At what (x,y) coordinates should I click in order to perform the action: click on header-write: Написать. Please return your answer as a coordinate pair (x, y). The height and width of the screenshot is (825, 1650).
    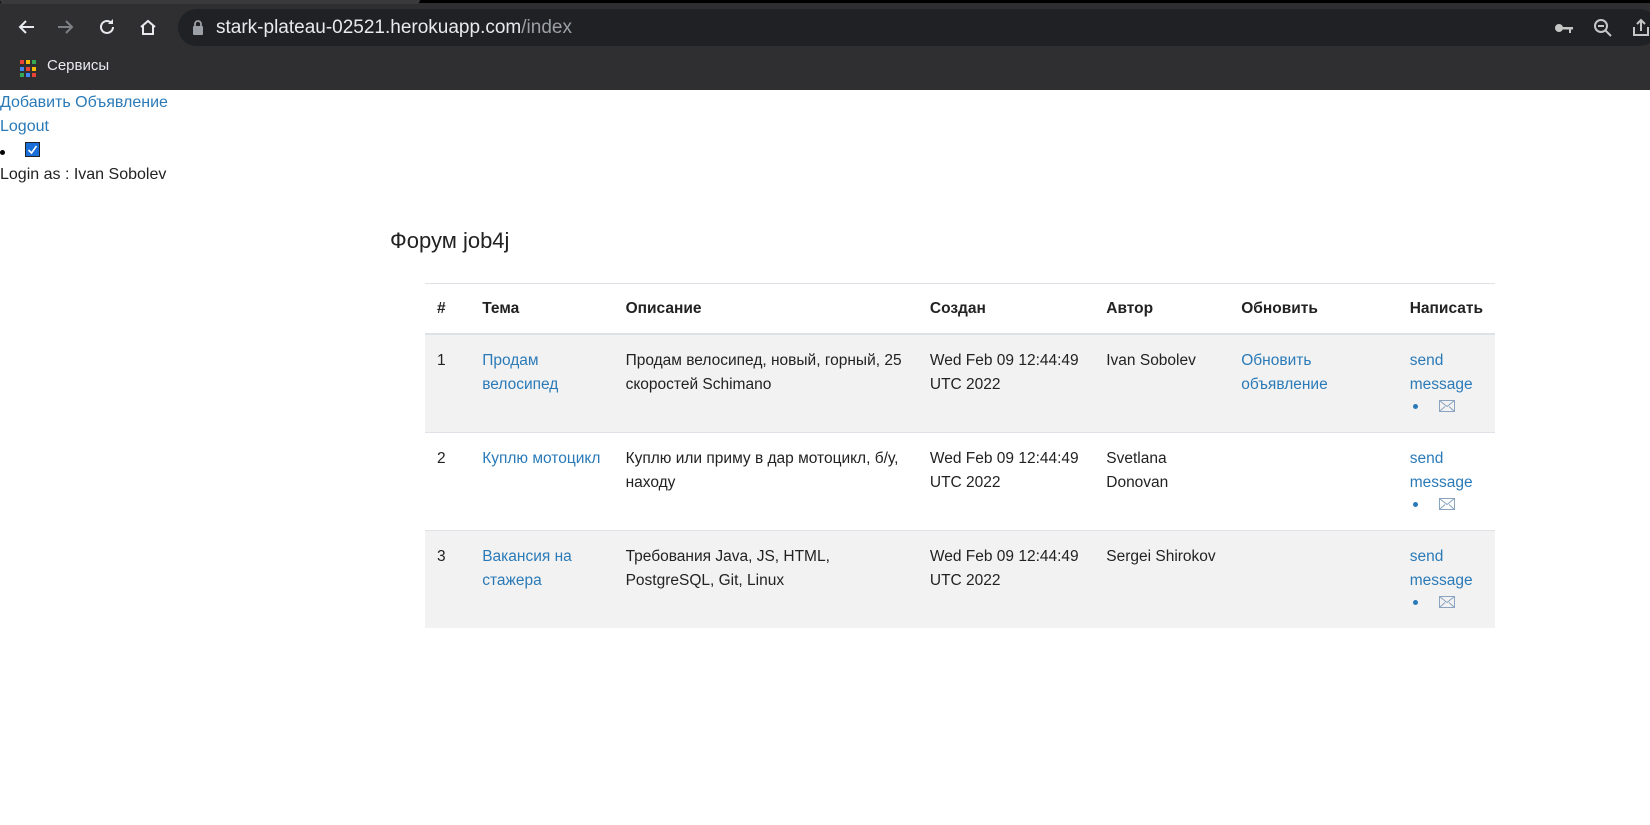
    Looking at the image, I should click on (1446, 309).